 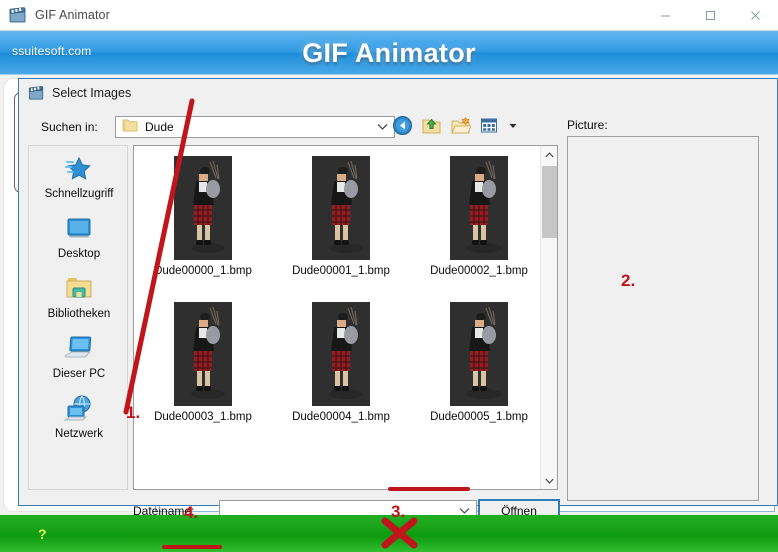 I want to click on dialog-titlebar: Select Images, so click(x=398, y=92).